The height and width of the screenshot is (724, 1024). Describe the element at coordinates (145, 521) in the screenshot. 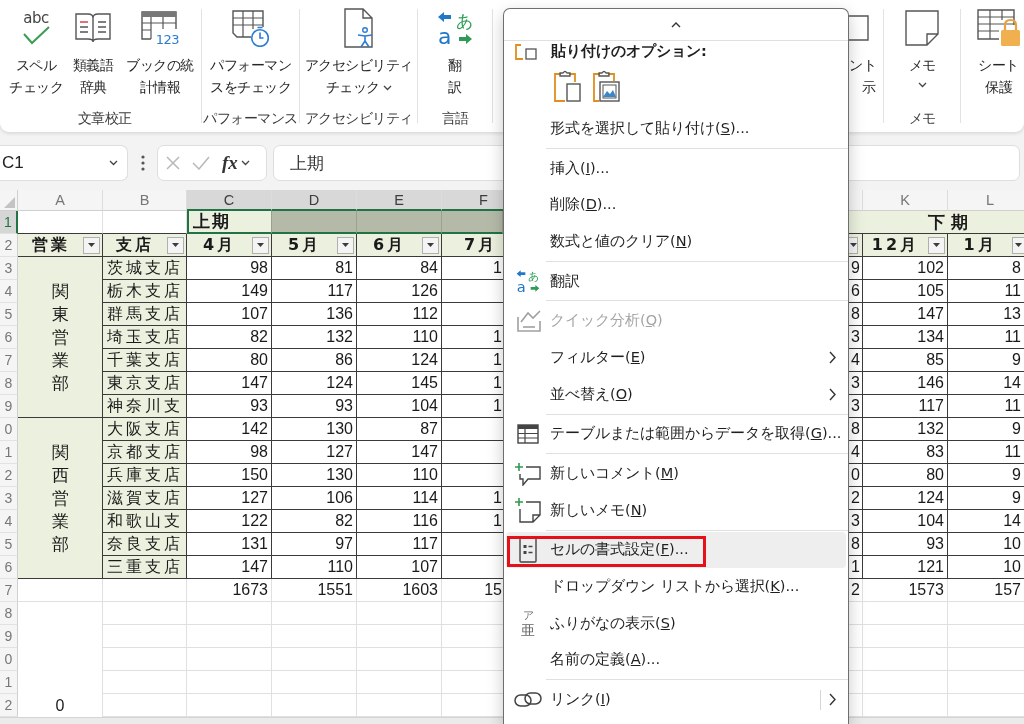

I see `branch-cell: 和歌山支` at that location.